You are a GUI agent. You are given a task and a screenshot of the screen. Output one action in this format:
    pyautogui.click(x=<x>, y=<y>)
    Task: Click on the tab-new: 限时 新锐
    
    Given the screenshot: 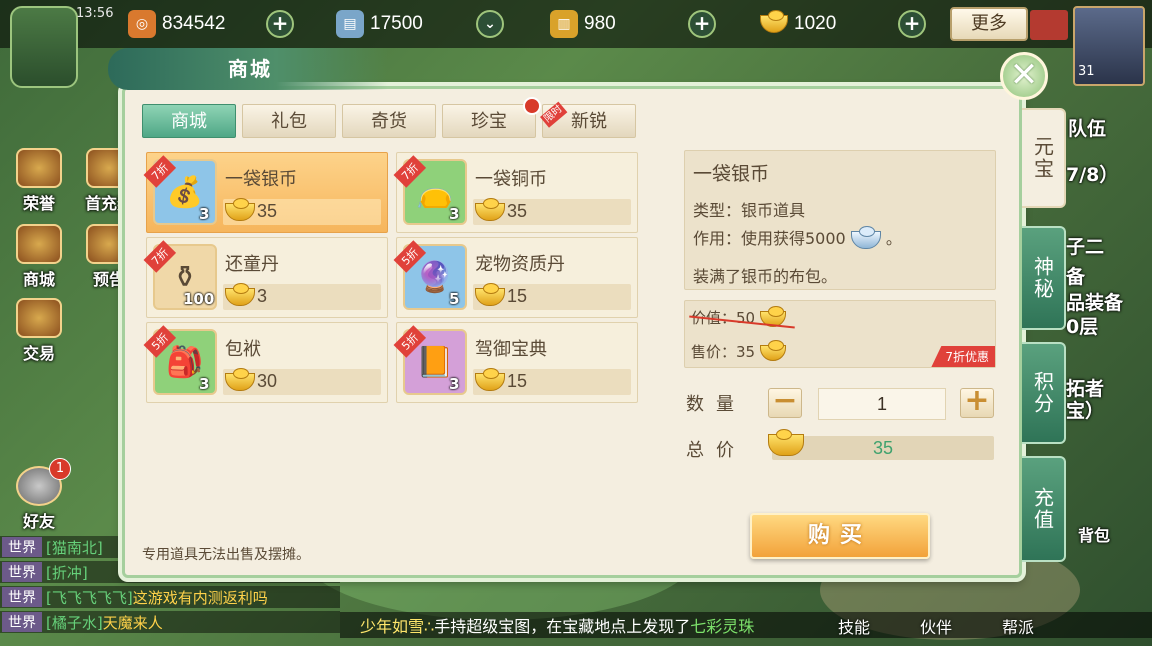 What is the action you would take?
    pyautogui.click(x=588, y=119)
    